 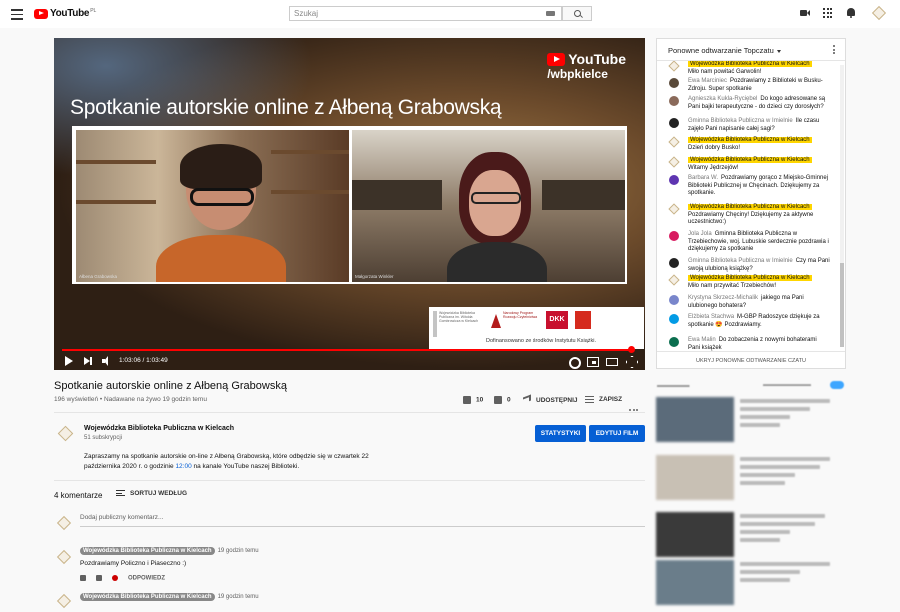 I want to click on search-button, so click(x=577, y=13).